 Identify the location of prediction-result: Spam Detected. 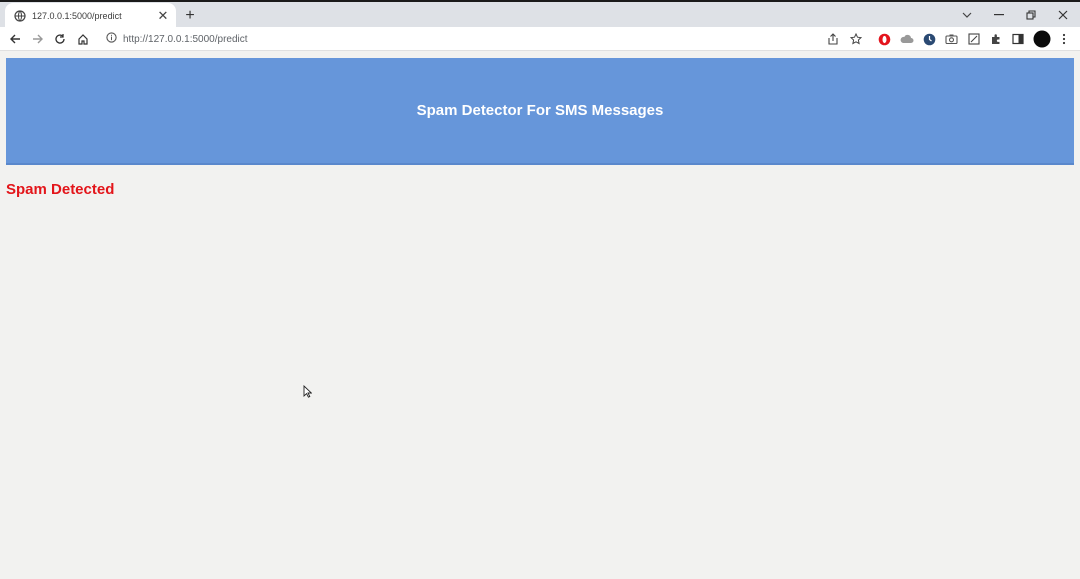
(60, 189).